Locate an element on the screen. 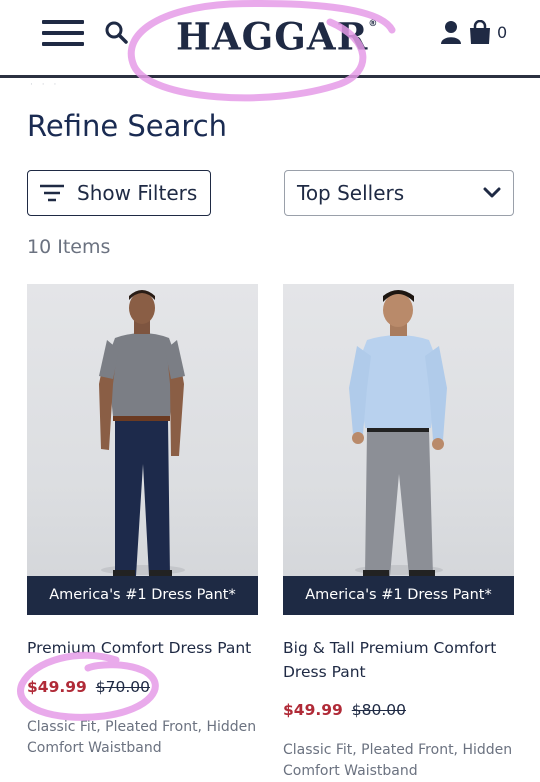 The image size is (540, 782). filter-icon is located at coordinates (52, 193).